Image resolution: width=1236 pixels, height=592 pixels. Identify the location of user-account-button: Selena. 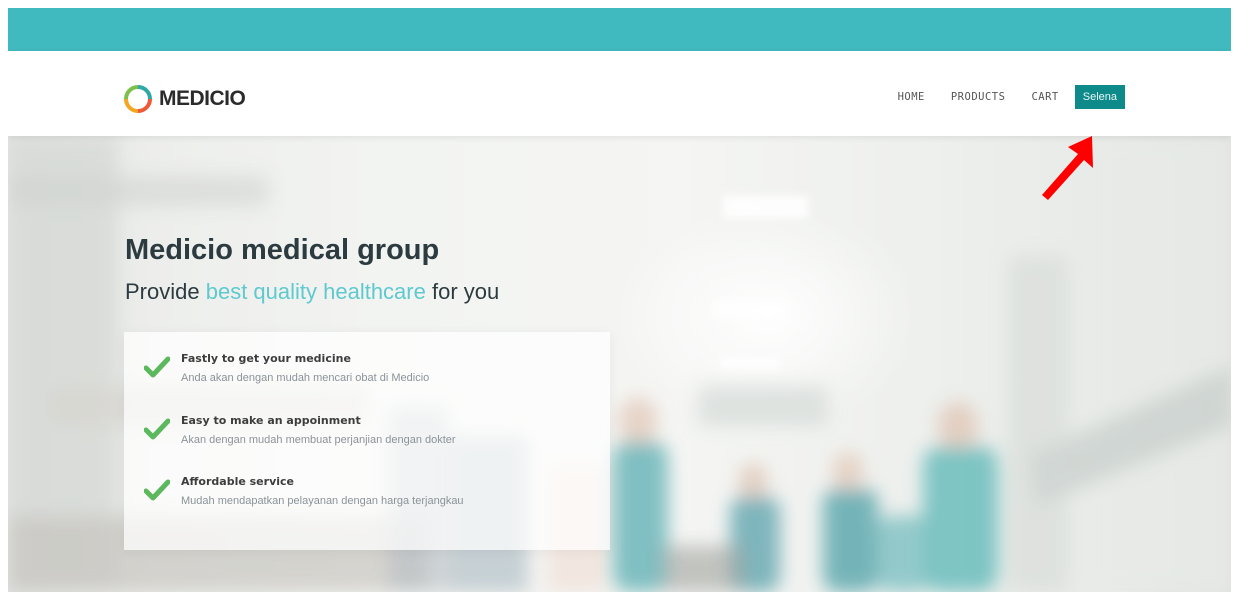
(1099, 97).